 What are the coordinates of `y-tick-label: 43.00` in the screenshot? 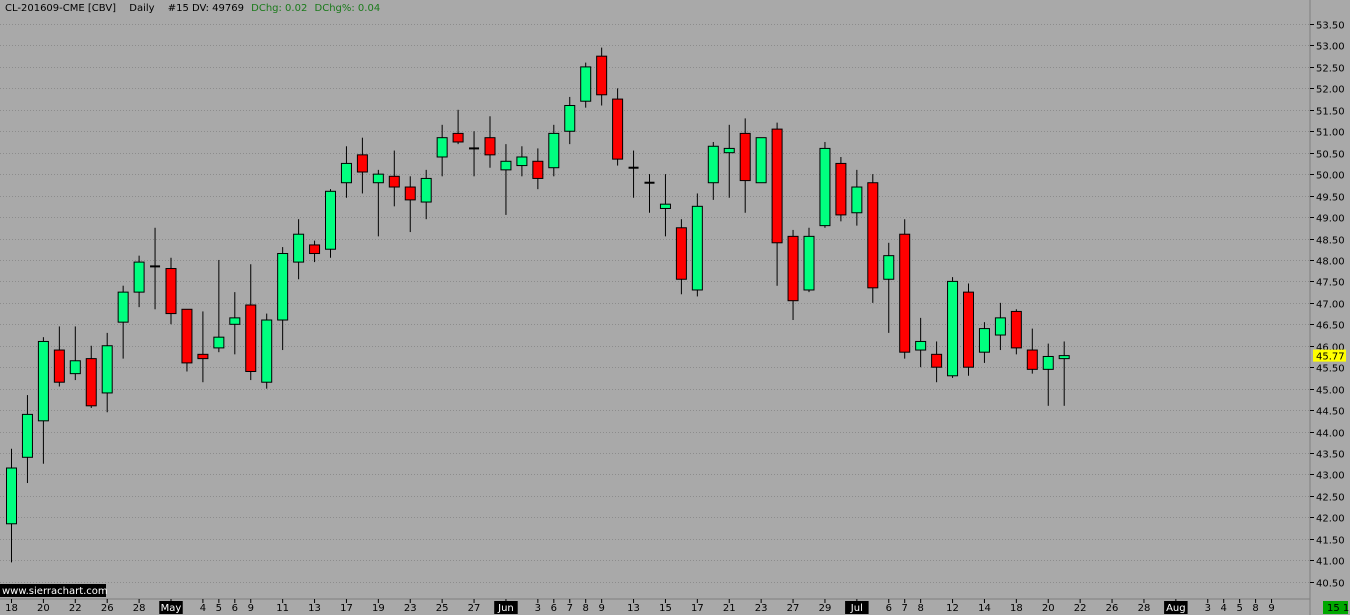 It's located at (1330, 476).